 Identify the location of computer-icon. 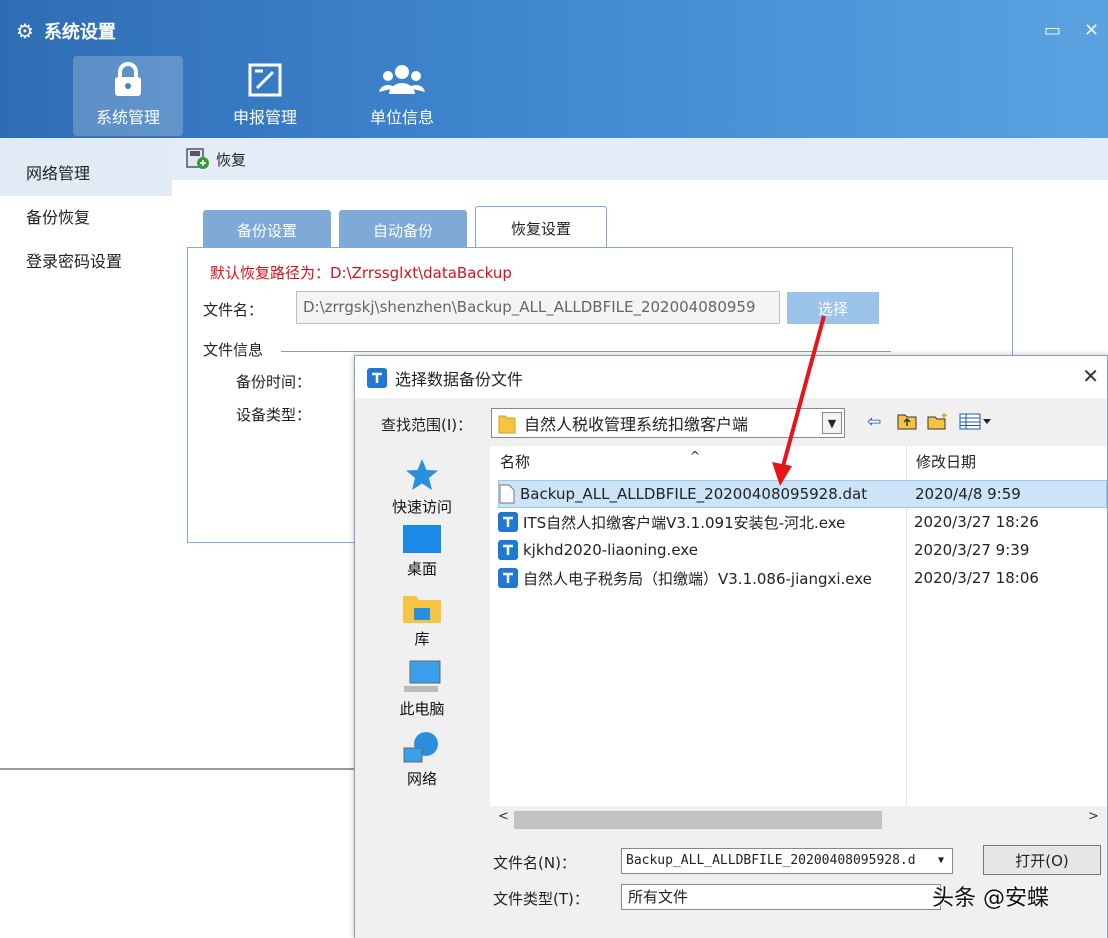
(422, 676).